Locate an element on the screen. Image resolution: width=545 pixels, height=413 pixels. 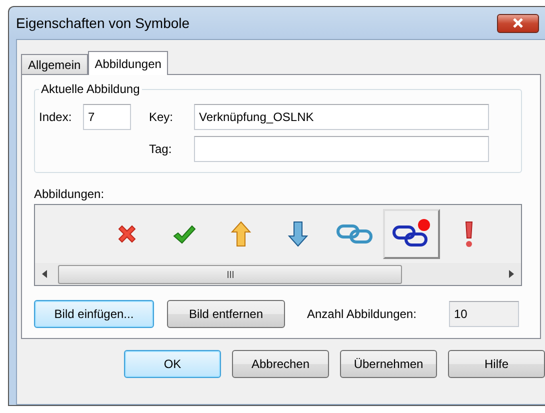
checkmark-icon is located at coordinates (184, 234).